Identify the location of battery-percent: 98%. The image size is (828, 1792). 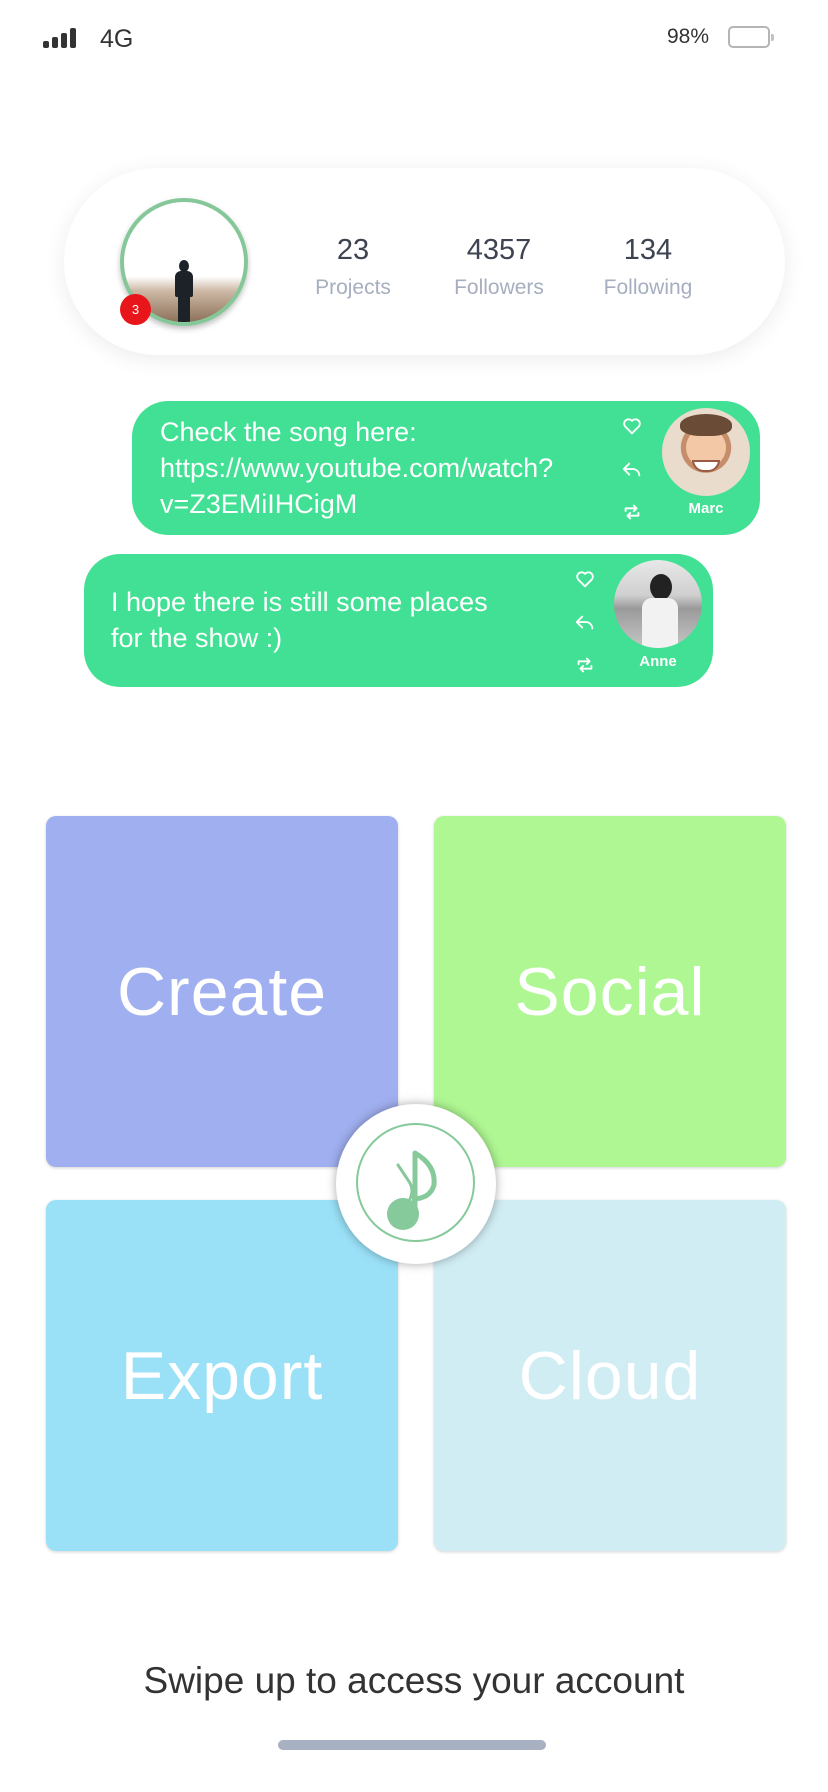
(688, 36).